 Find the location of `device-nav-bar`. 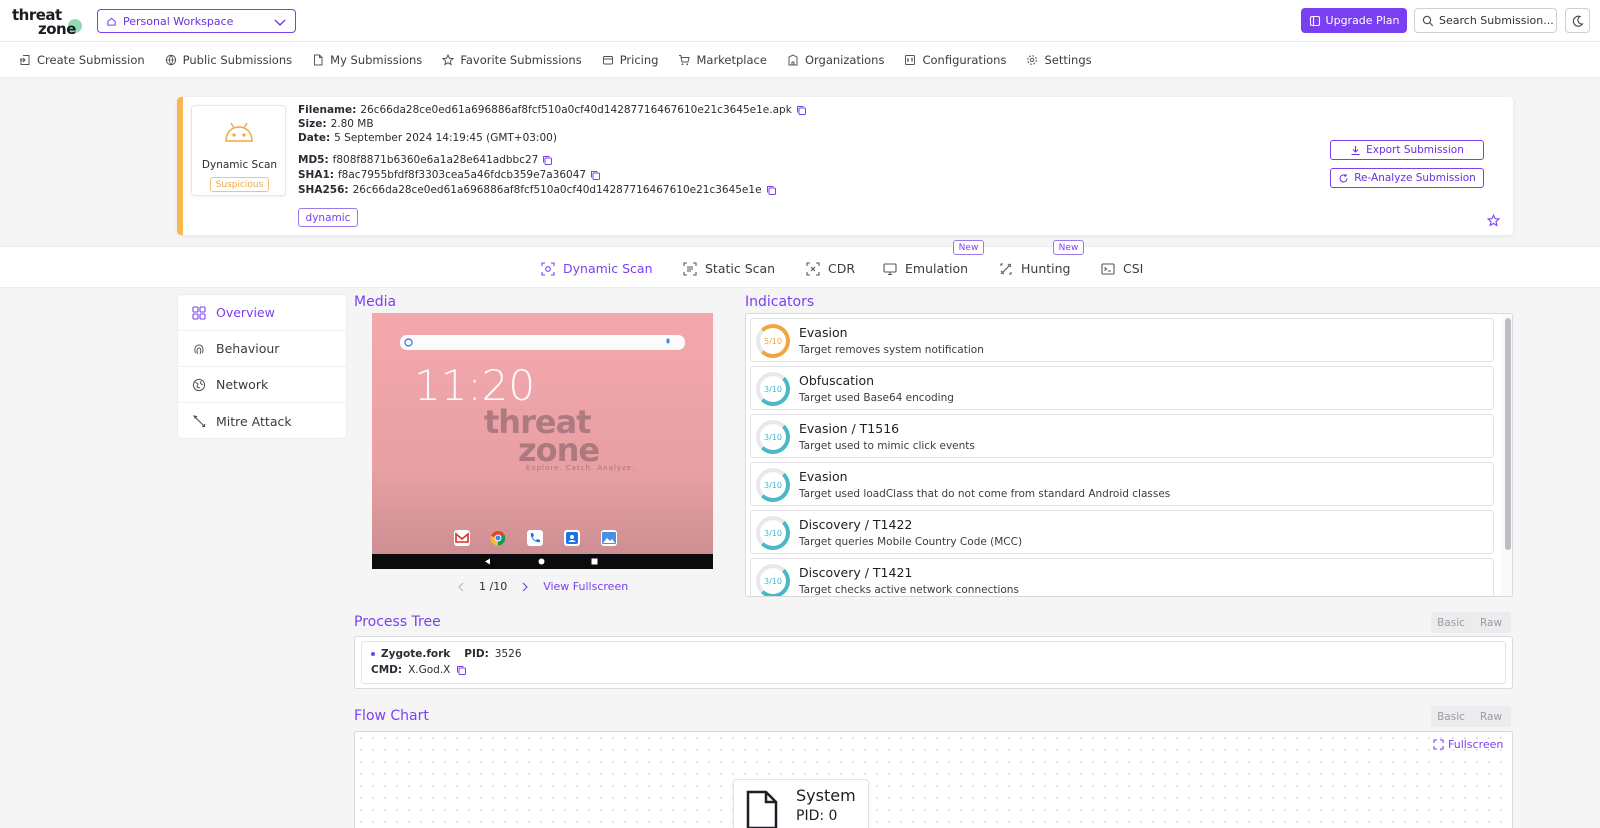

device-nav-bar is located at coordinates (542, 561).